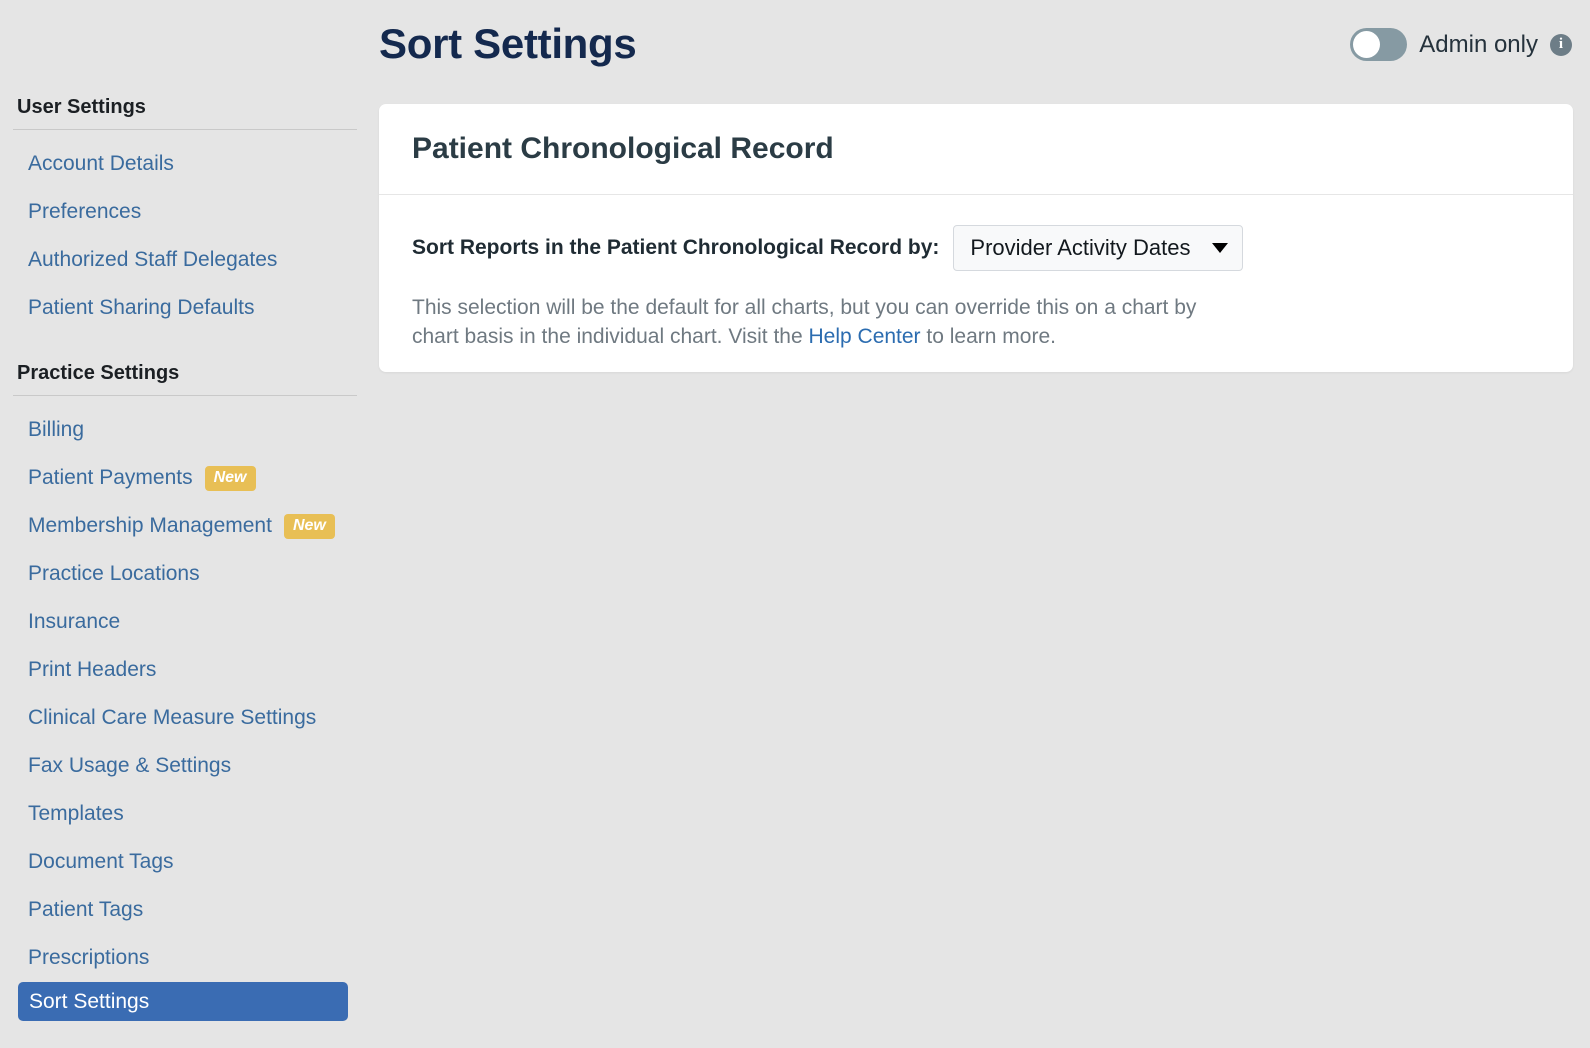  I want to click on sidebar-item-label: Authorized Staff Delegates, so click(153, 259).